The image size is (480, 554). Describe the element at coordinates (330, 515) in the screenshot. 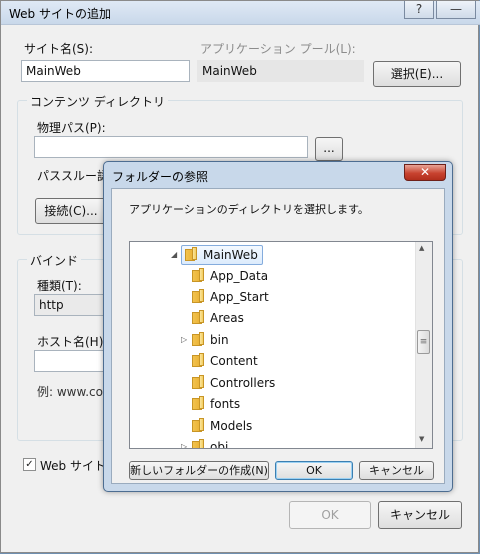

I see `ok-button: OK` at that location.